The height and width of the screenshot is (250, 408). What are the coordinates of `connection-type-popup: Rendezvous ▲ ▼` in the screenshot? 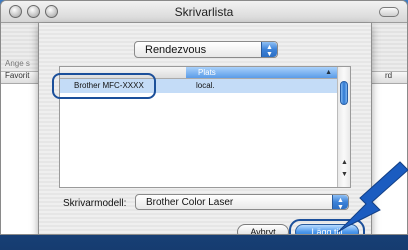 It's located at (206, 49).